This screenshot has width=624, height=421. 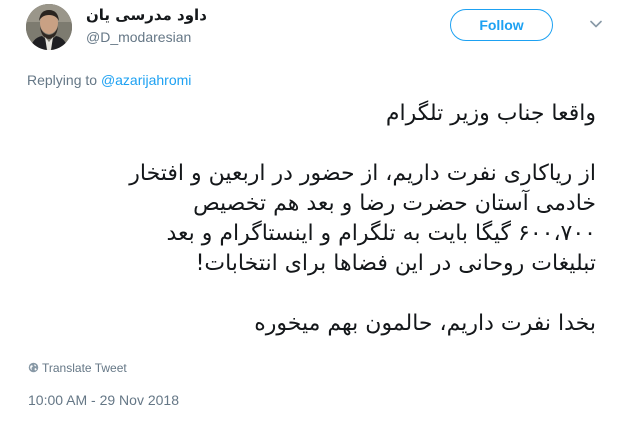 What do you see at coordinates (394, 203) in the screenshot?
I see `tweet-line: خادمی آستان حضرت رضا و بعد هم تخصیص` at bounding box center [394, 203].